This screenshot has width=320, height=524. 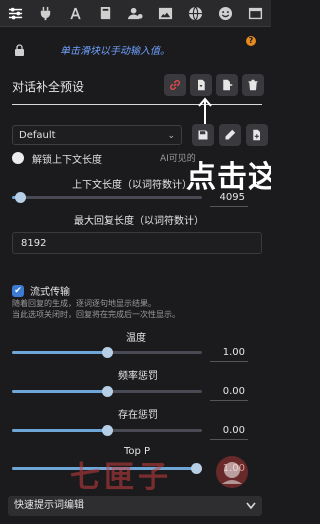 I want to click on top-toolbar, so click(x=135, y=13).